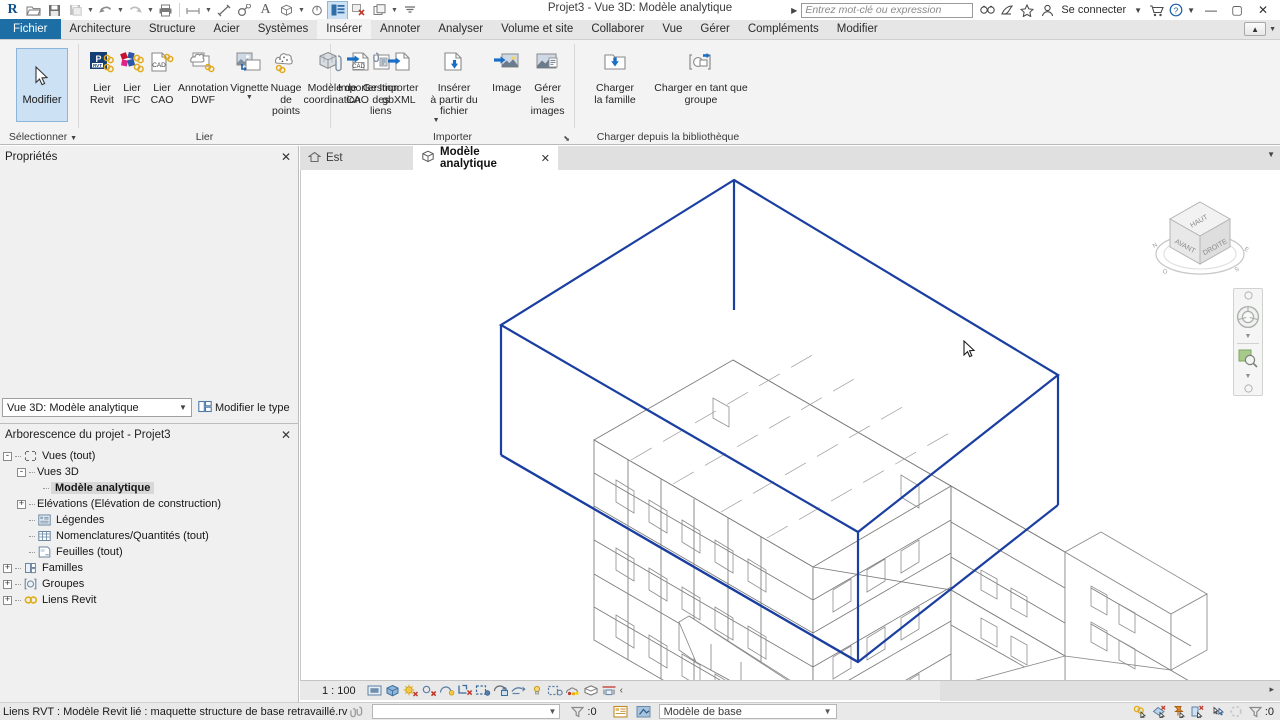 Image resolution: width=1280 pixels, height=720 pixels. Describe the element at coordinates (400, 29) in the screenshot. I see `ribbon-tab-annoter: Annoter` at that location.